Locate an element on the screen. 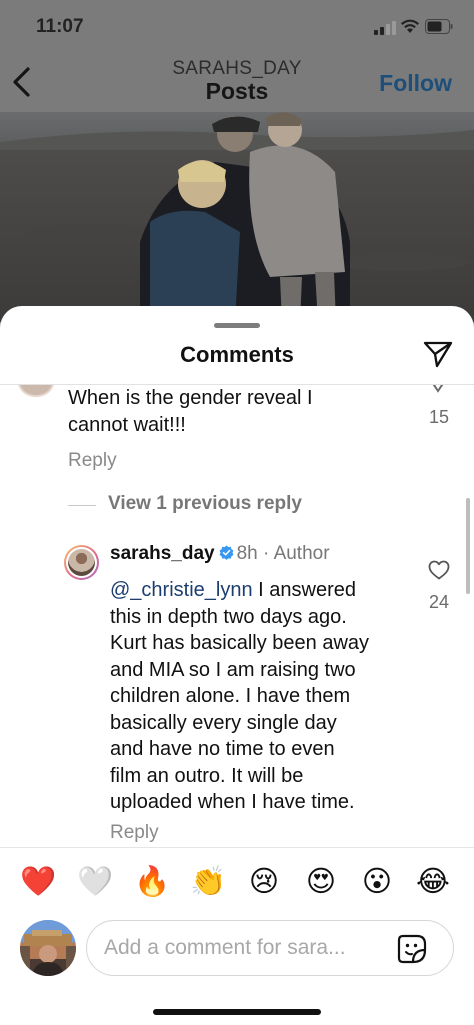 This screenshot has height=1025, width=474. mention-link: @_christie_lynn is located at coordinates (181, 590).